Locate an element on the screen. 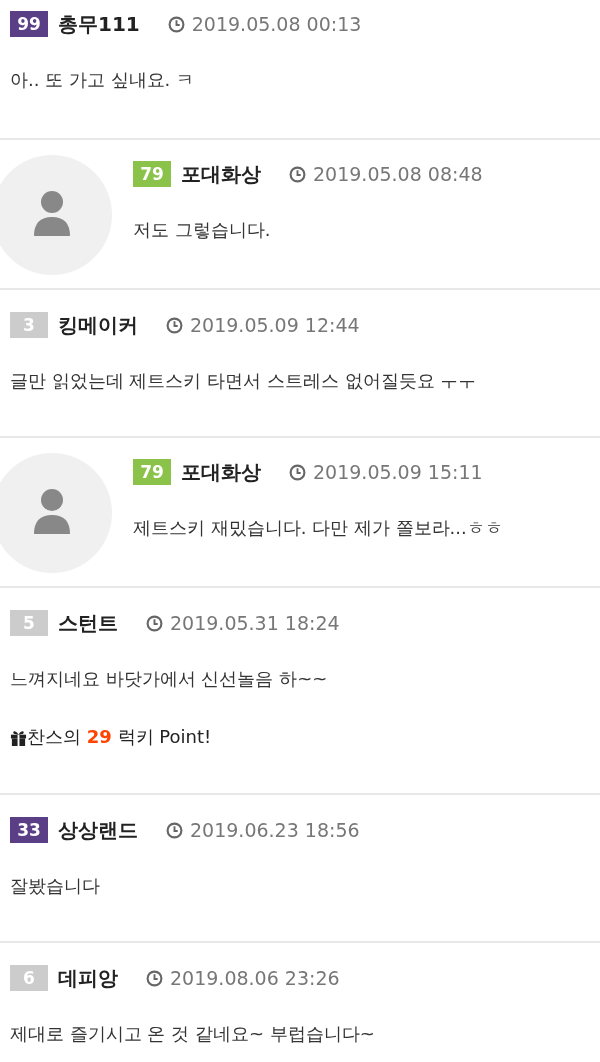  comment-date: 2019.05.09 15:11 is located at coordinates (398, 472).